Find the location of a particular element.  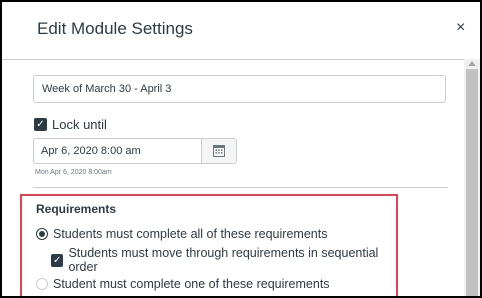

sequential-order-checkbox: ✓ is located at coordinates (57, 260).